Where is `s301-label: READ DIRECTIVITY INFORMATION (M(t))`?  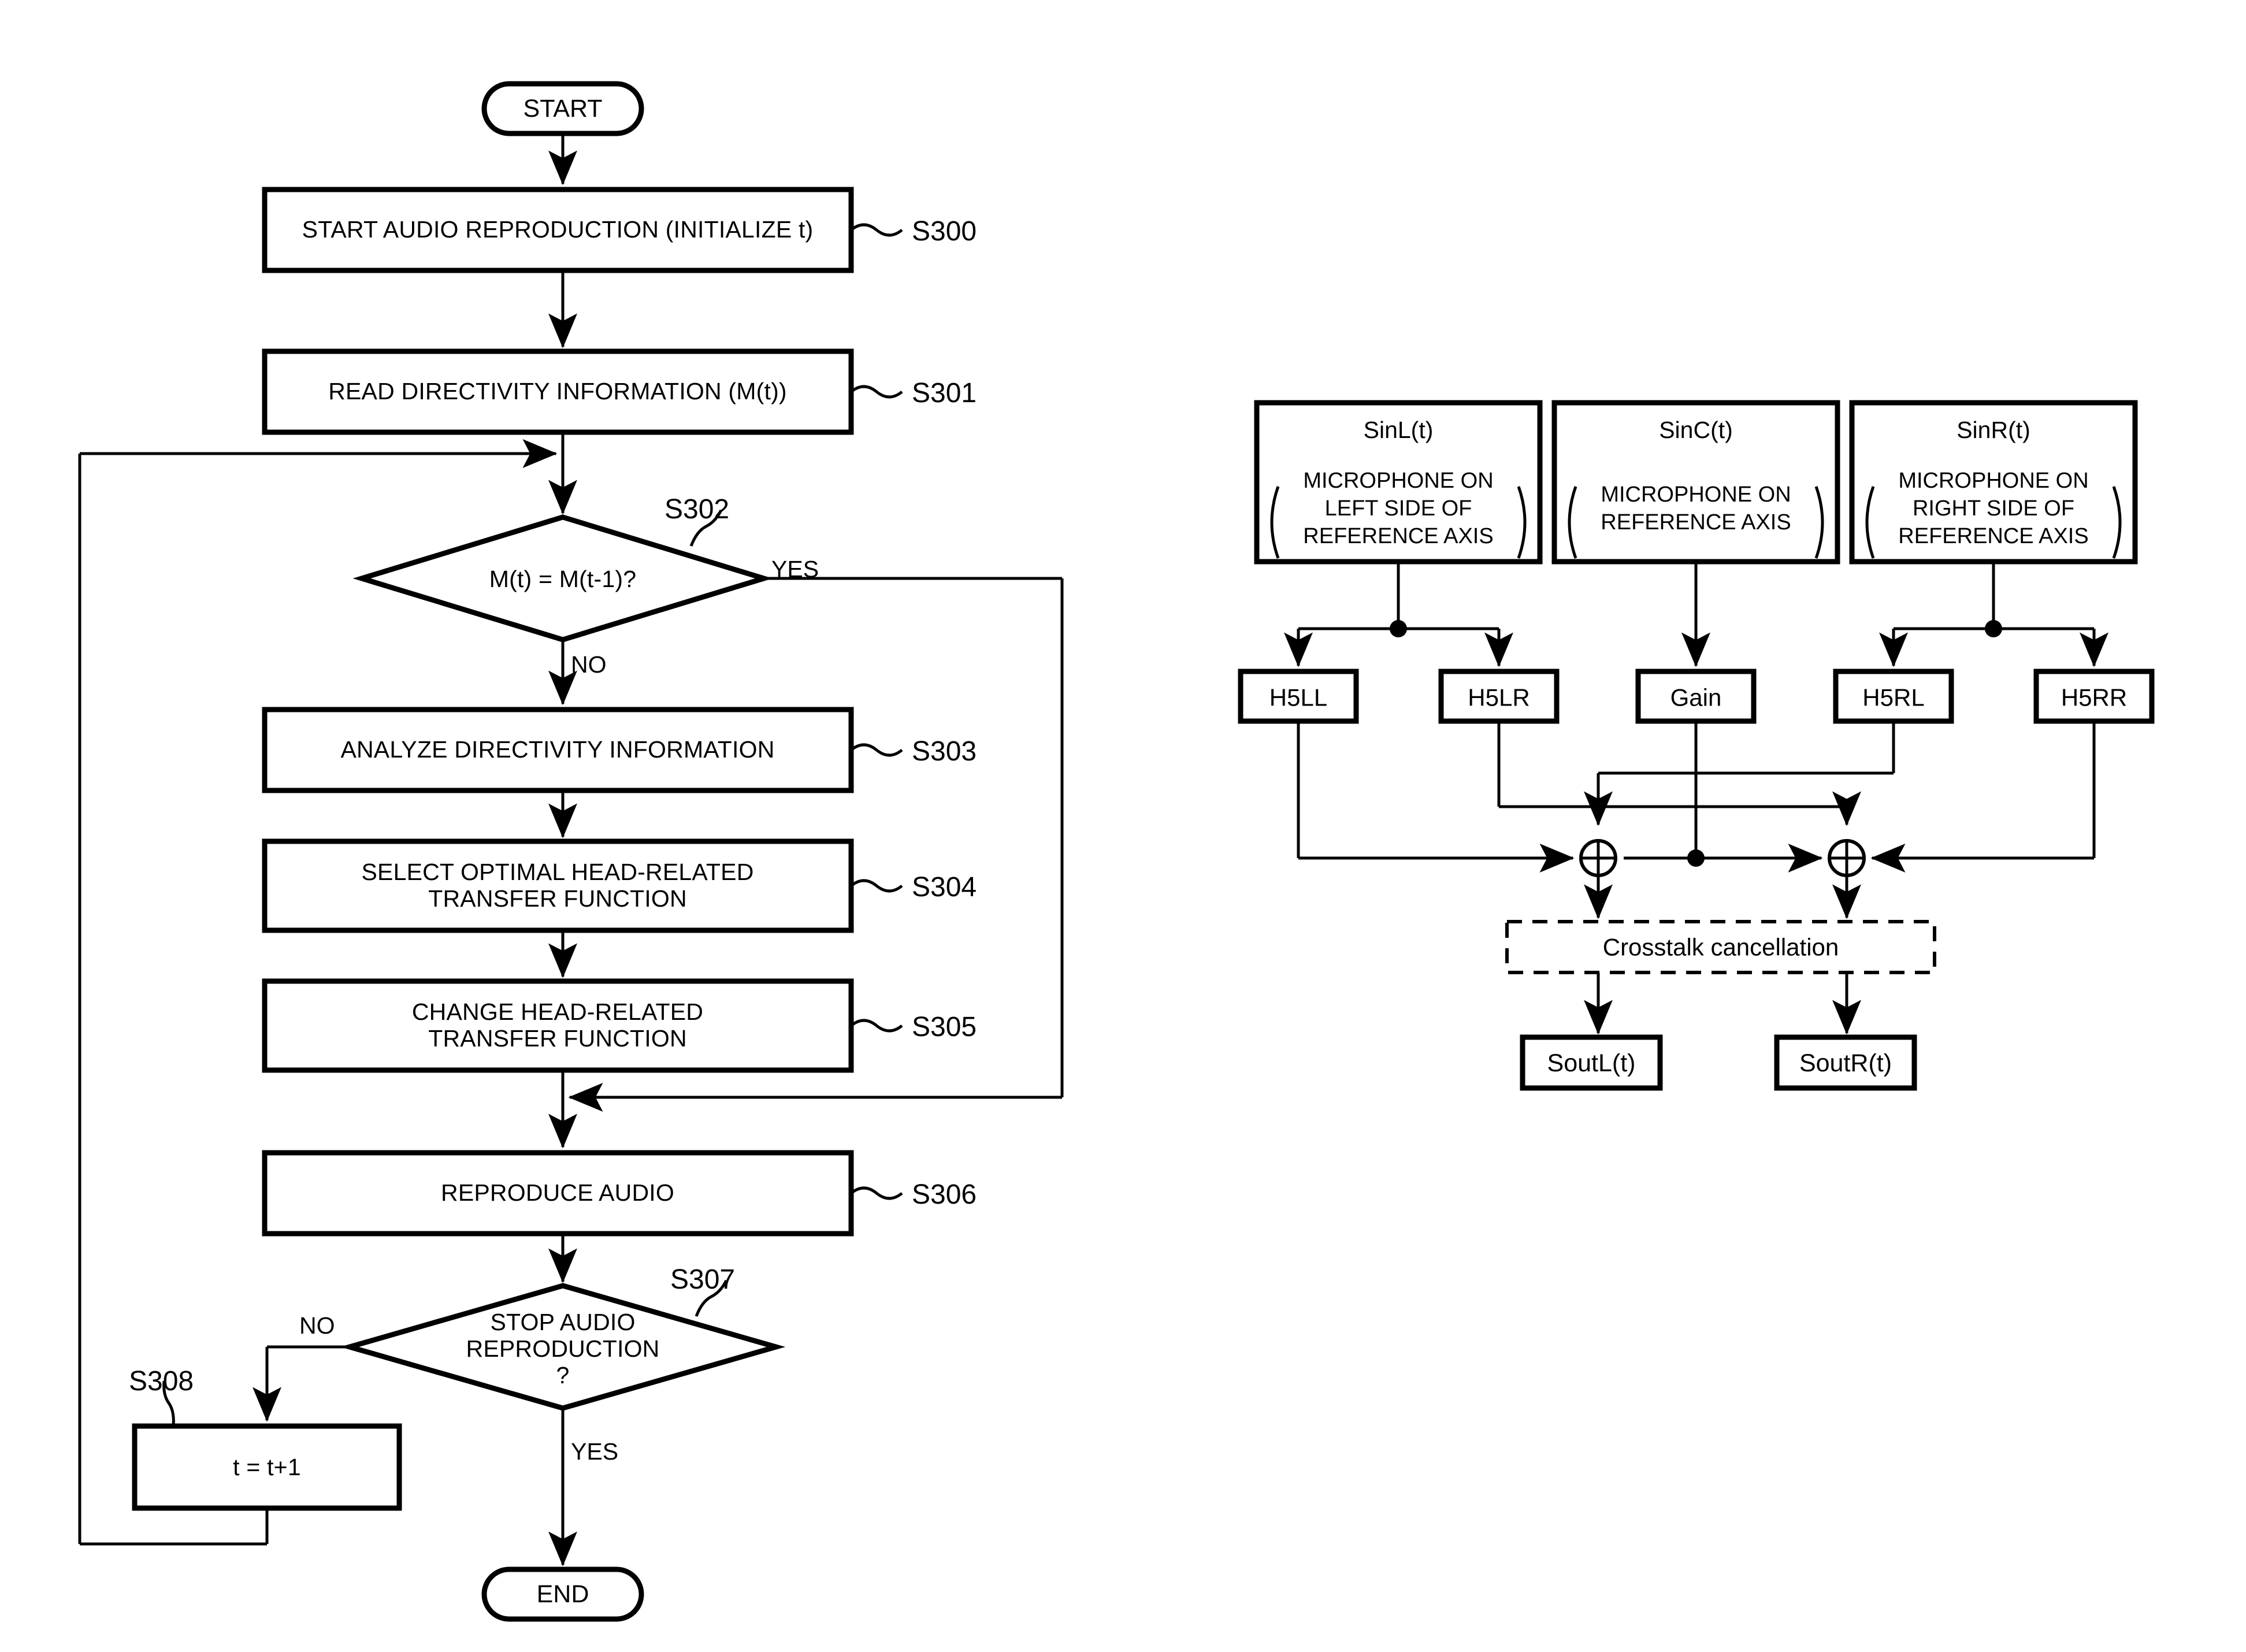
s301-label: READ DIRECTIVITY INFORMATION (M(t)) is located at coordinates (557, 391).